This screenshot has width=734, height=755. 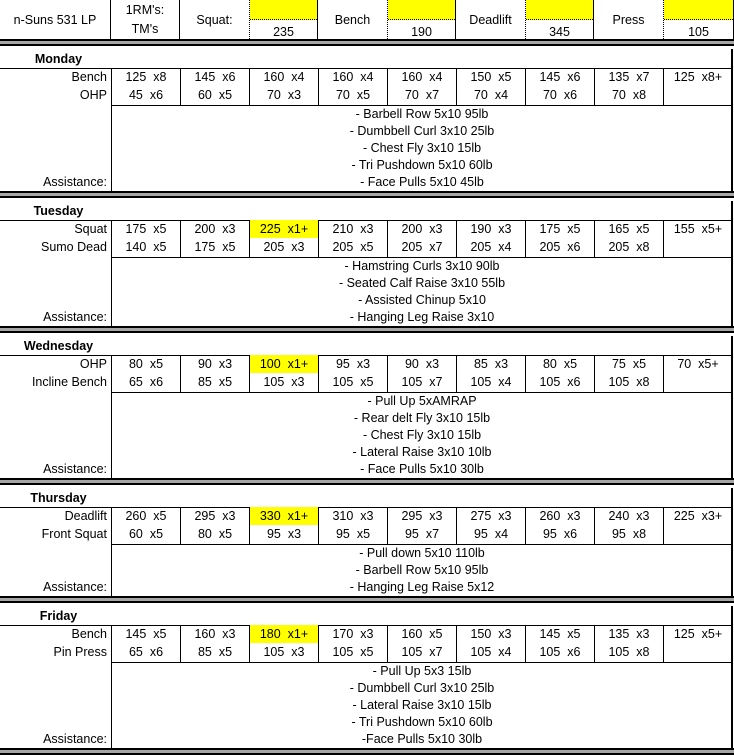 I want to click on rm-label-cell: 1RM's: TM's, so click(x=145, y=19).